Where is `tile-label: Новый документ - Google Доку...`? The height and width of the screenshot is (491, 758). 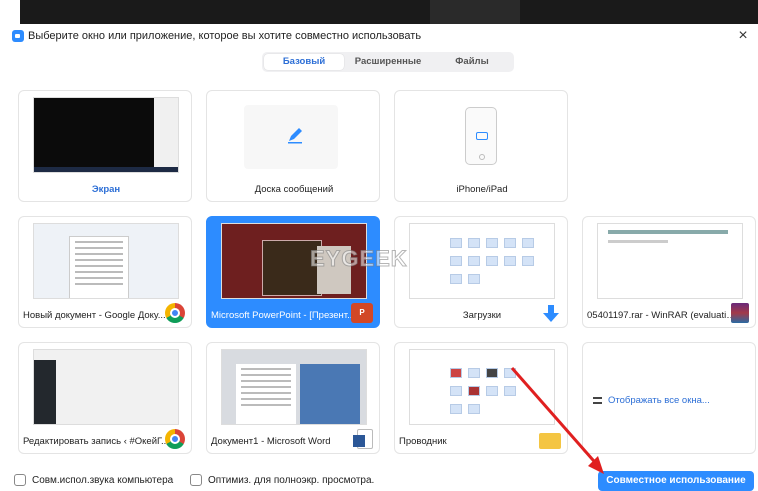 tile-label: Новый документ - Google Доку... is located at coordinates (94, 315).